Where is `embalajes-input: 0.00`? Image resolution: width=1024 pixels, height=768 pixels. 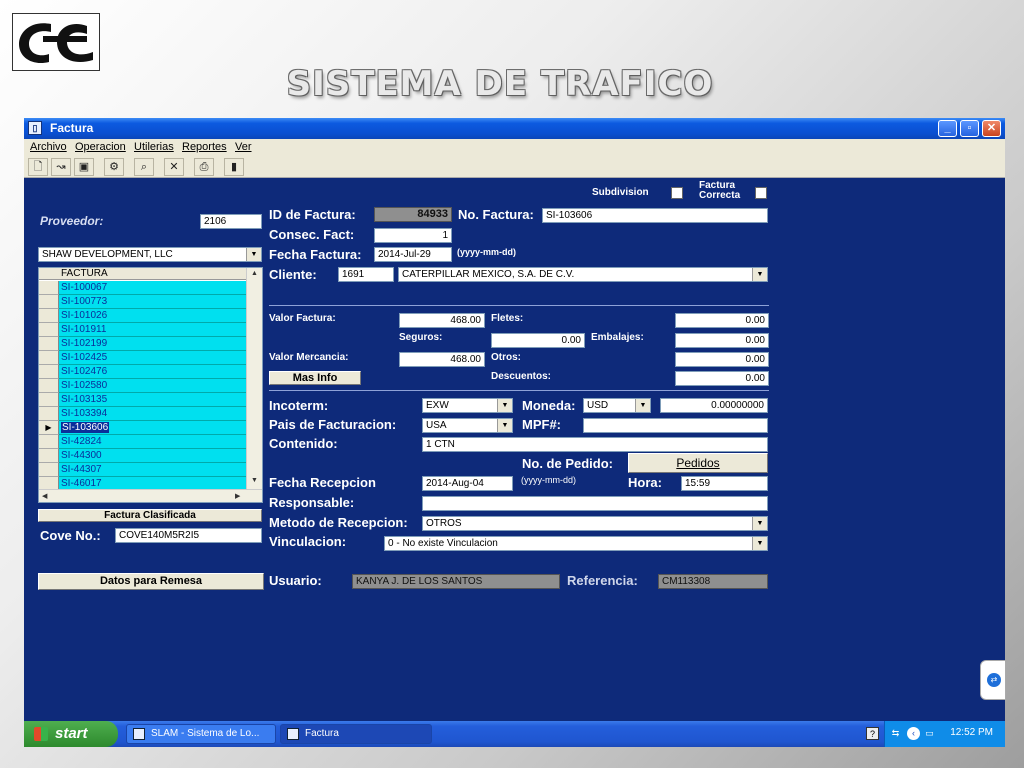 embalajes-input: 0.00 is located at coordinates (722, 340).